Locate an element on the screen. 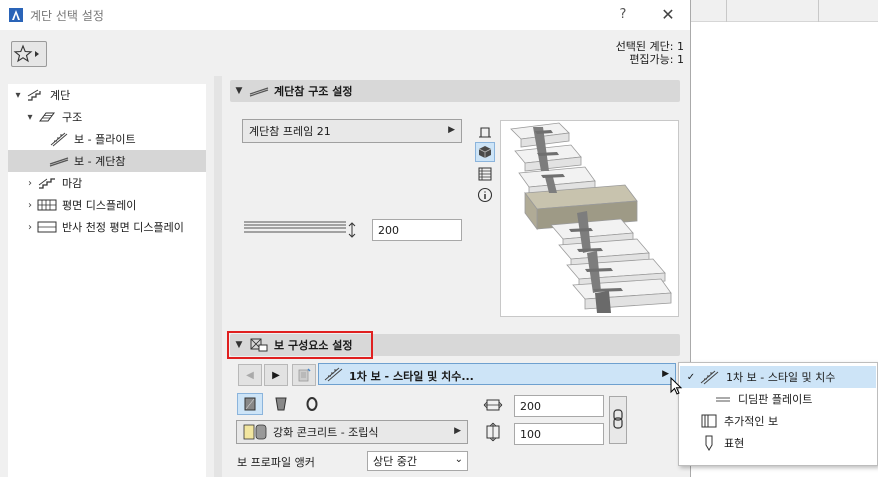  chevron-down-icon: ⌄ is located at coordinates (458, 459).